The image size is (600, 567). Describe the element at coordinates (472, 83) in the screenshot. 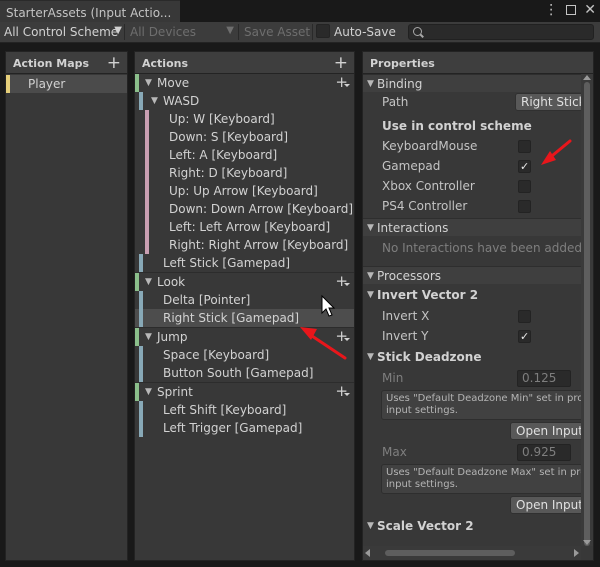

I see `binding-section-header: ▼ Binding` at that location.